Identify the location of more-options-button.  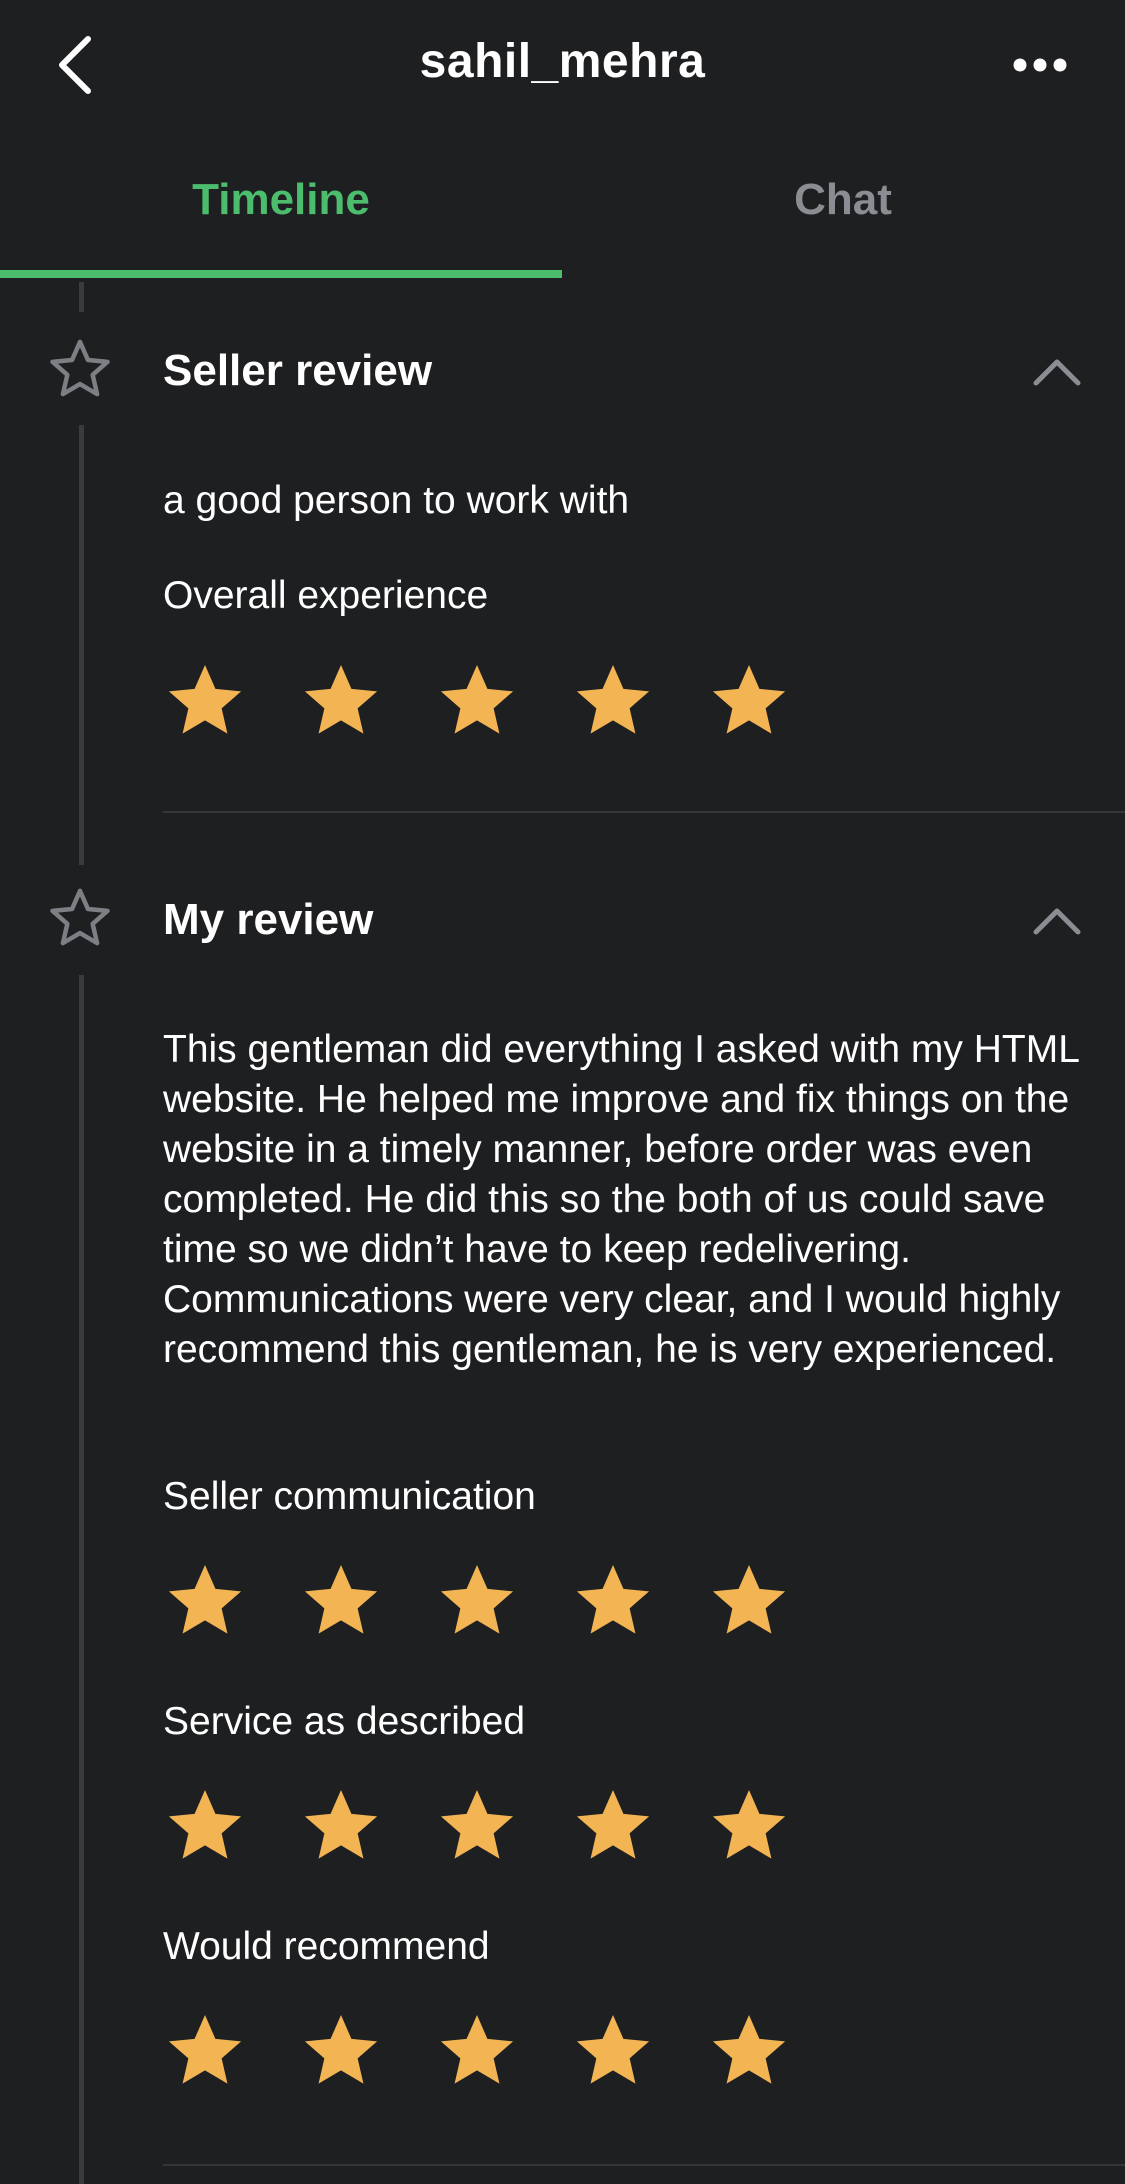
(1040, 65).